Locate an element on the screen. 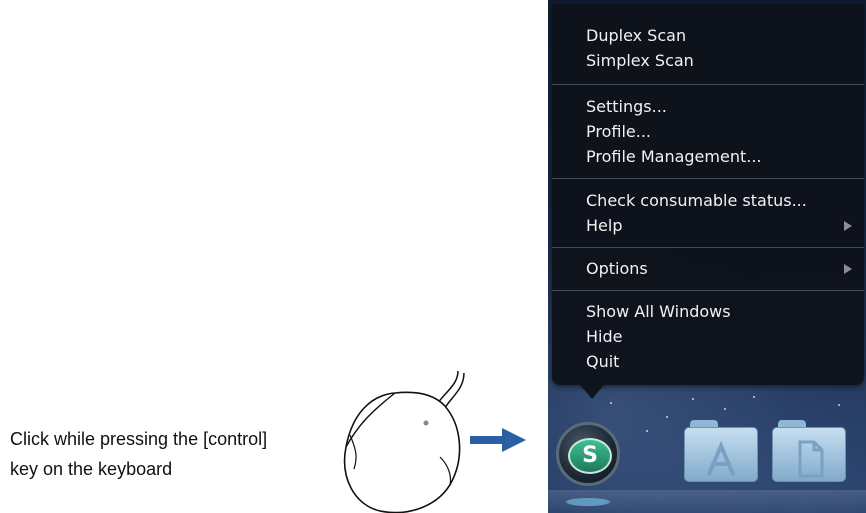  mouse-icon is located at coordinates (404, 441).